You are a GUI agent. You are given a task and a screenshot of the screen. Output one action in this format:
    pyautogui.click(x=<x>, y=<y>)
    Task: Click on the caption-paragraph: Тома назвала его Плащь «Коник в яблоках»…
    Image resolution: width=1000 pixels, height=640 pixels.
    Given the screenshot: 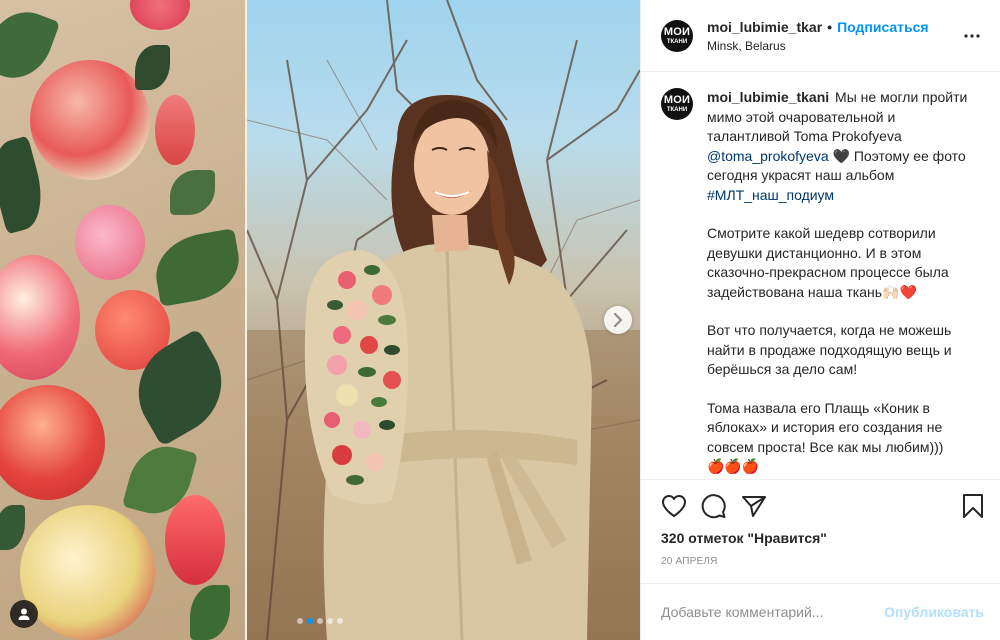 What is the action you would take?
    pyautogui.click(x=825, y=427)
    